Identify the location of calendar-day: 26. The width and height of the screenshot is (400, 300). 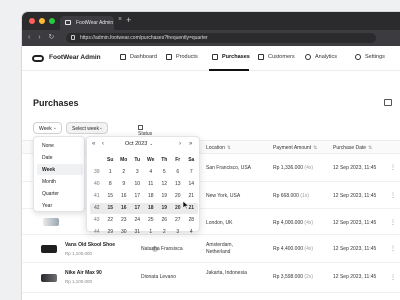
(165, 220).